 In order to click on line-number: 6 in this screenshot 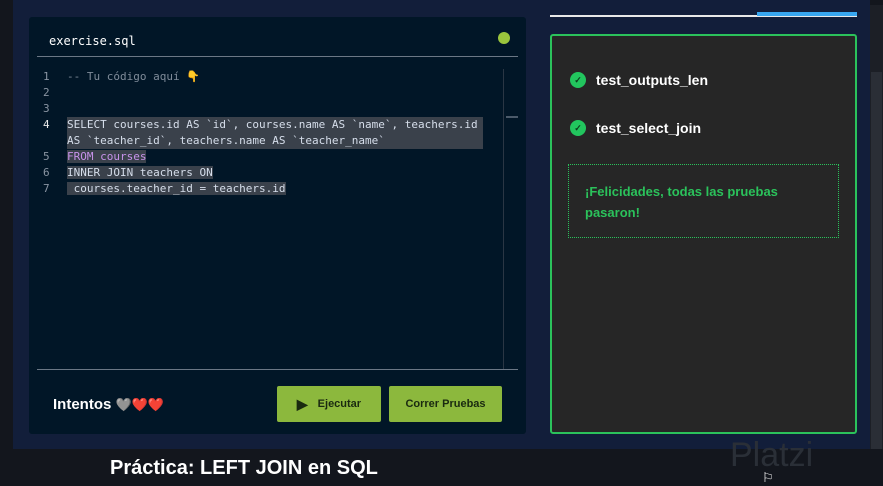, I will do `click(46, 172)`.